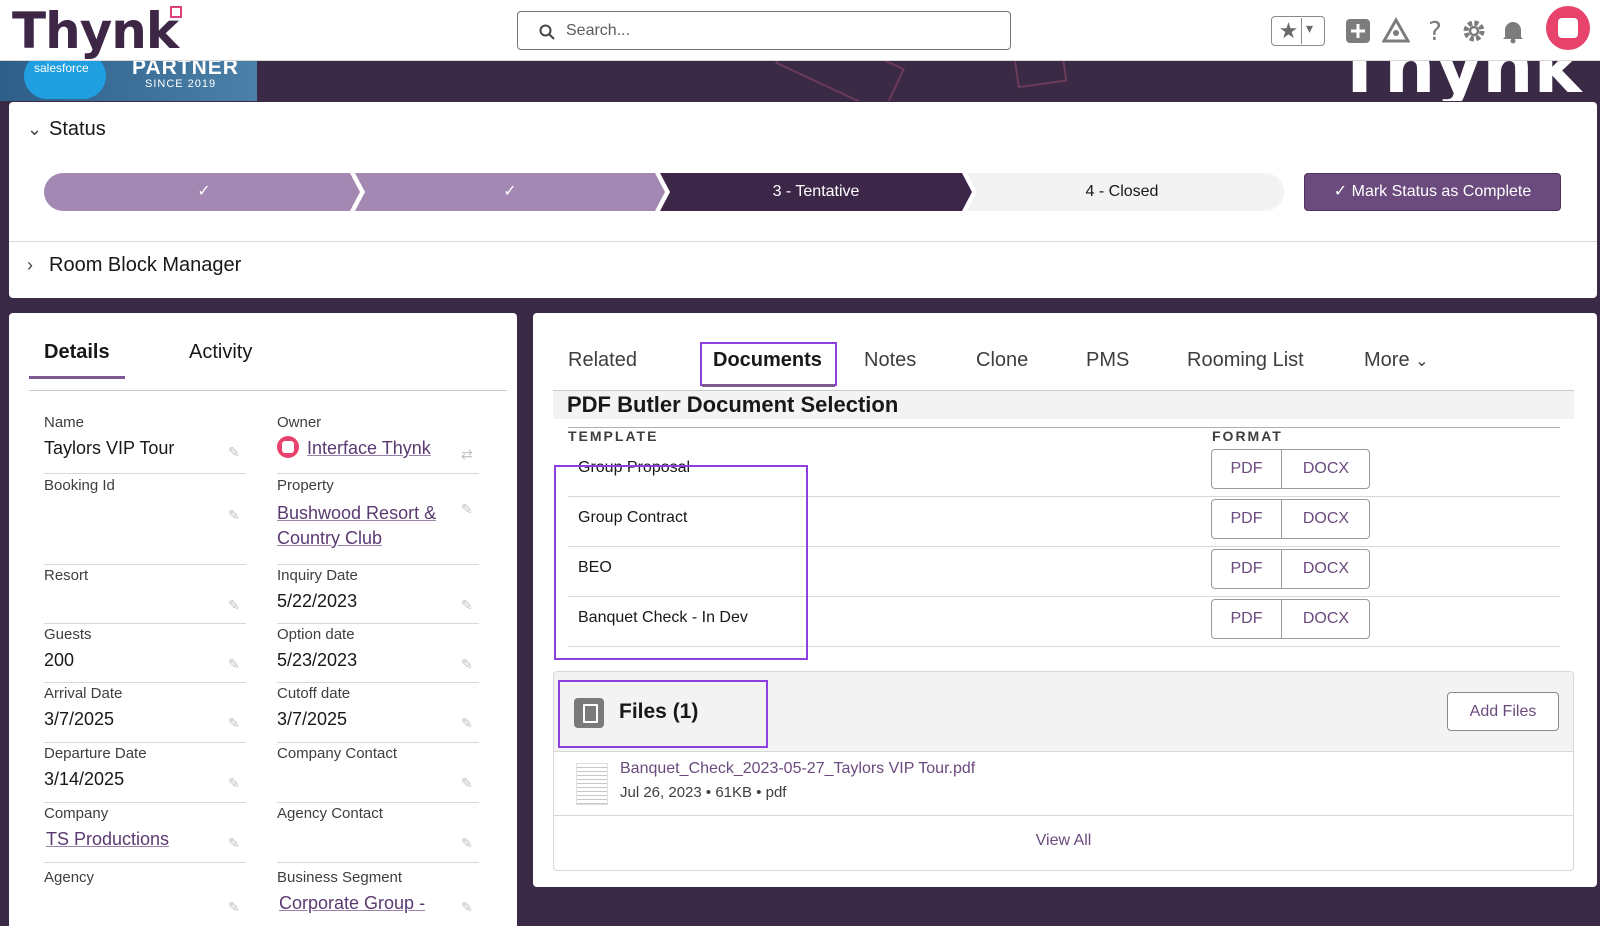  Describe the element at coordinates (767, 360) in the screenshot. I see `tab-documents: Documents` at that location.